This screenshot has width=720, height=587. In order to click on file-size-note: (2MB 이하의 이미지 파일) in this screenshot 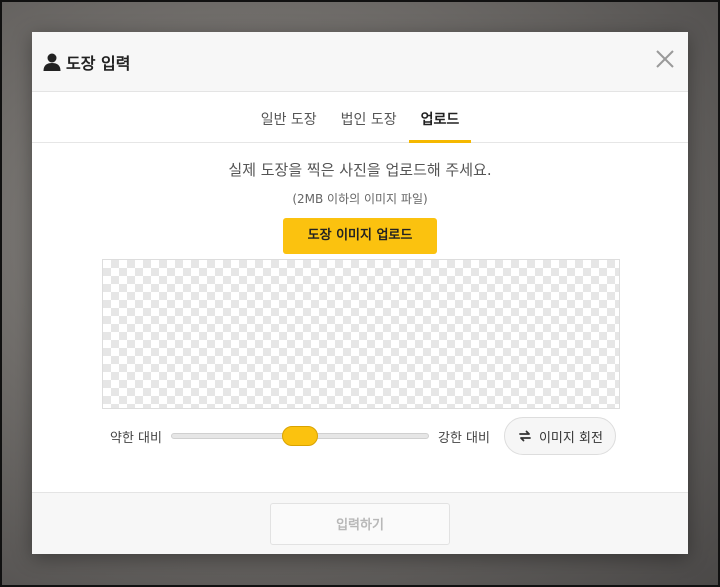, I will do `click(360, 199)`.